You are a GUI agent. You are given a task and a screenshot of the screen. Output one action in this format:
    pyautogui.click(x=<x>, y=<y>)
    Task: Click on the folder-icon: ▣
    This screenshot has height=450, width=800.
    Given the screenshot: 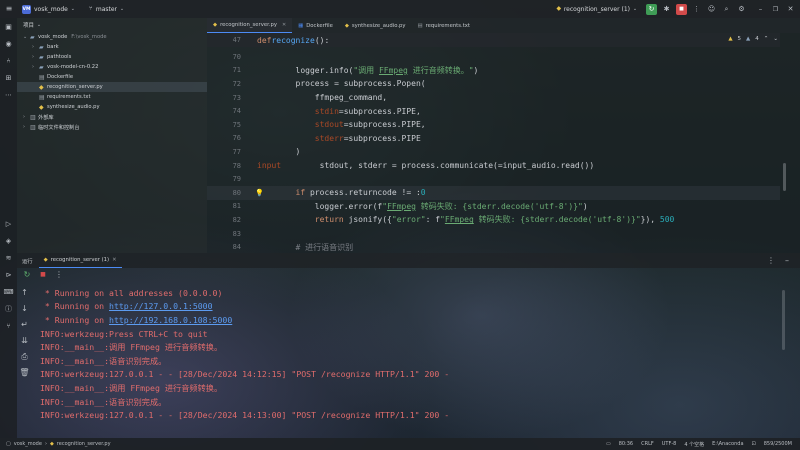 What is the action you would take?
    pyautogui.click(x=9, y=27)
    